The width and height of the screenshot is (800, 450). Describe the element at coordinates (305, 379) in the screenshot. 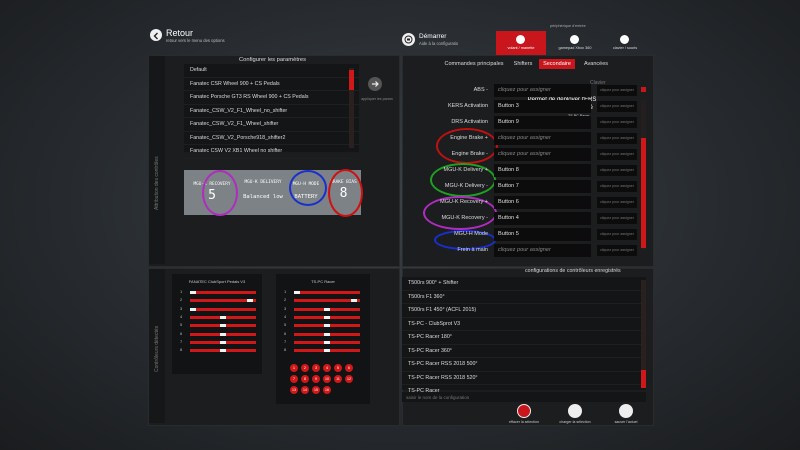

I see `controller-button-indicator: 8` at that location.